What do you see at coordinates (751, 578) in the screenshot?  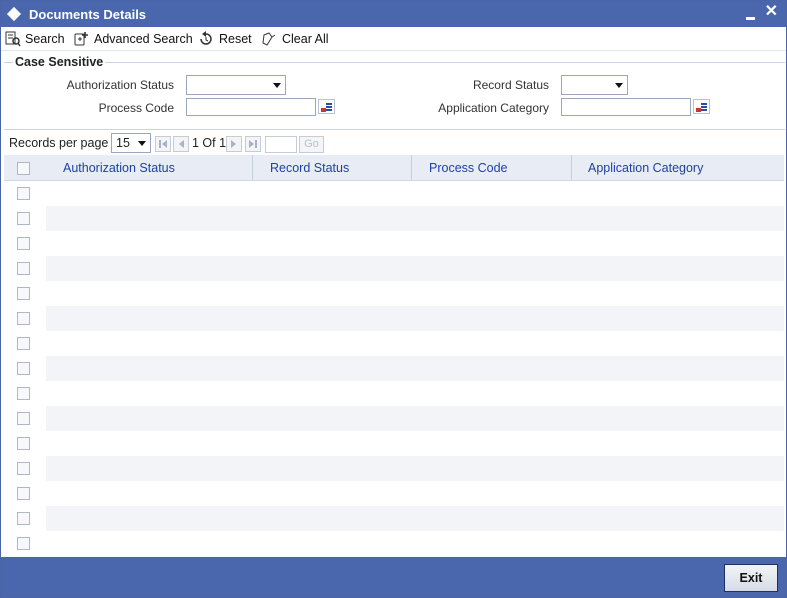 I see `exit-button: Exit` at bounding box center [751, 578].